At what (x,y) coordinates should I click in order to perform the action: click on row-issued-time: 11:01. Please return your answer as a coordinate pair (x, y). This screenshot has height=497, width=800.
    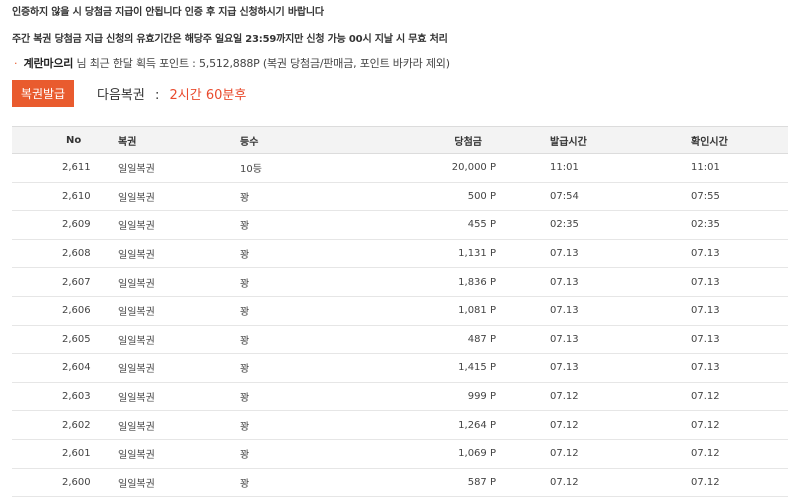
    Looking at the image, I should click on (564, 168).